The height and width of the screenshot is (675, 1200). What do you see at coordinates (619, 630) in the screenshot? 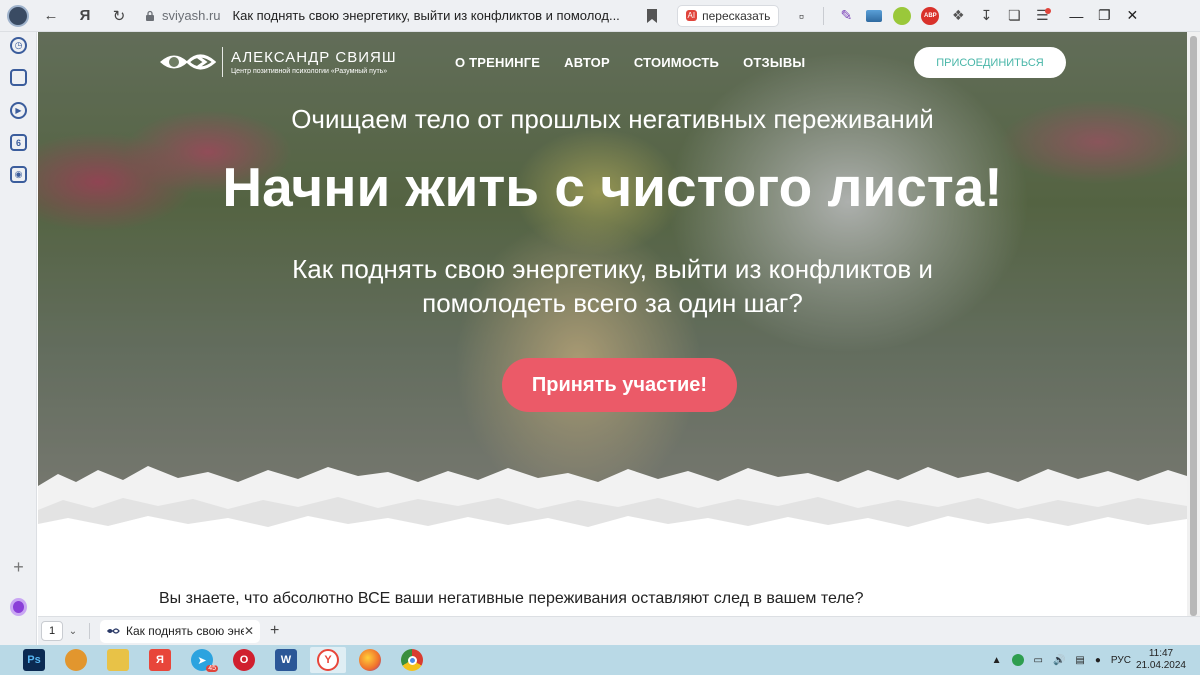
I see `tab-strip: 1 ⌄ Как поднять свою энер ✕ +` at bounding box center [619, 630].